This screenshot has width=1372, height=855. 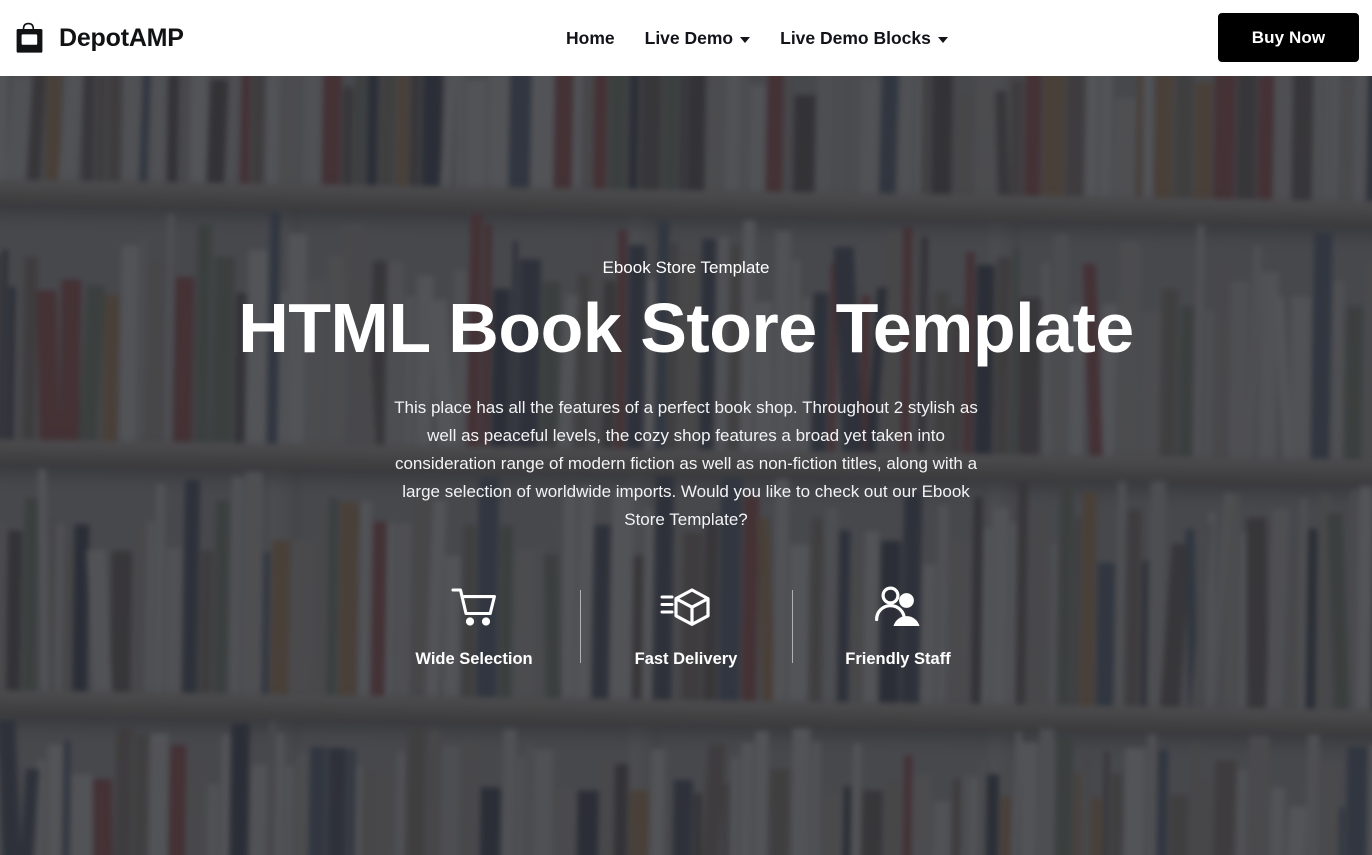 I want to click on feature-label: Wide Selection, so click(x=474, y=659).